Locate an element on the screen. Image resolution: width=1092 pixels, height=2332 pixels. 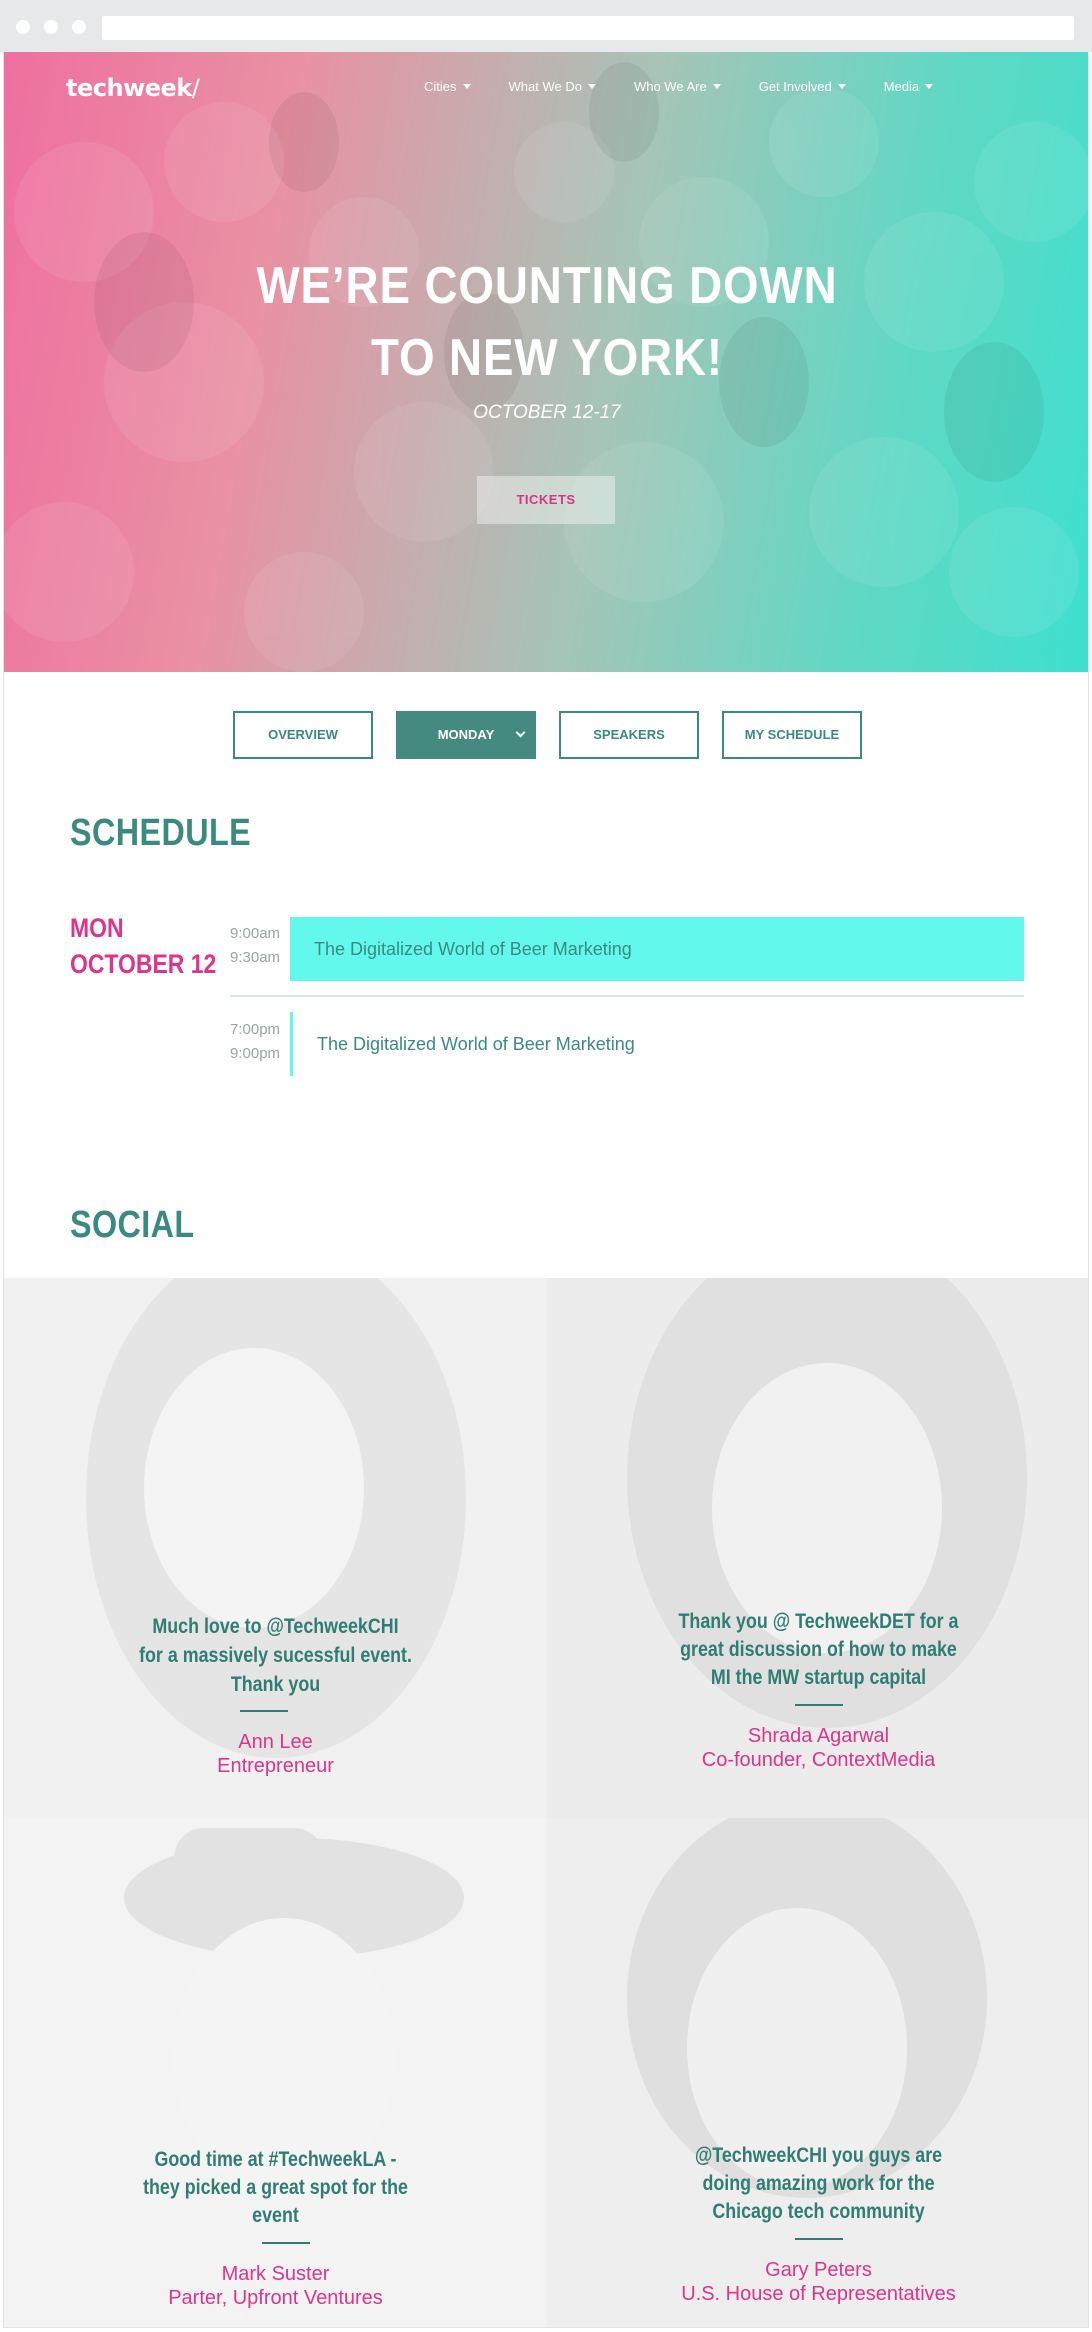
testimonial-name: Gary Peters is located at coordinates (818, 2270).